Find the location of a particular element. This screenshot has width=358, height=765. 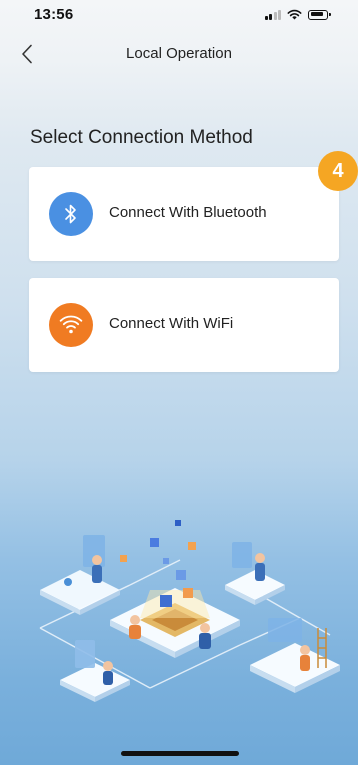

section-title: Select Connection Method is located at coordinates (141, 137).